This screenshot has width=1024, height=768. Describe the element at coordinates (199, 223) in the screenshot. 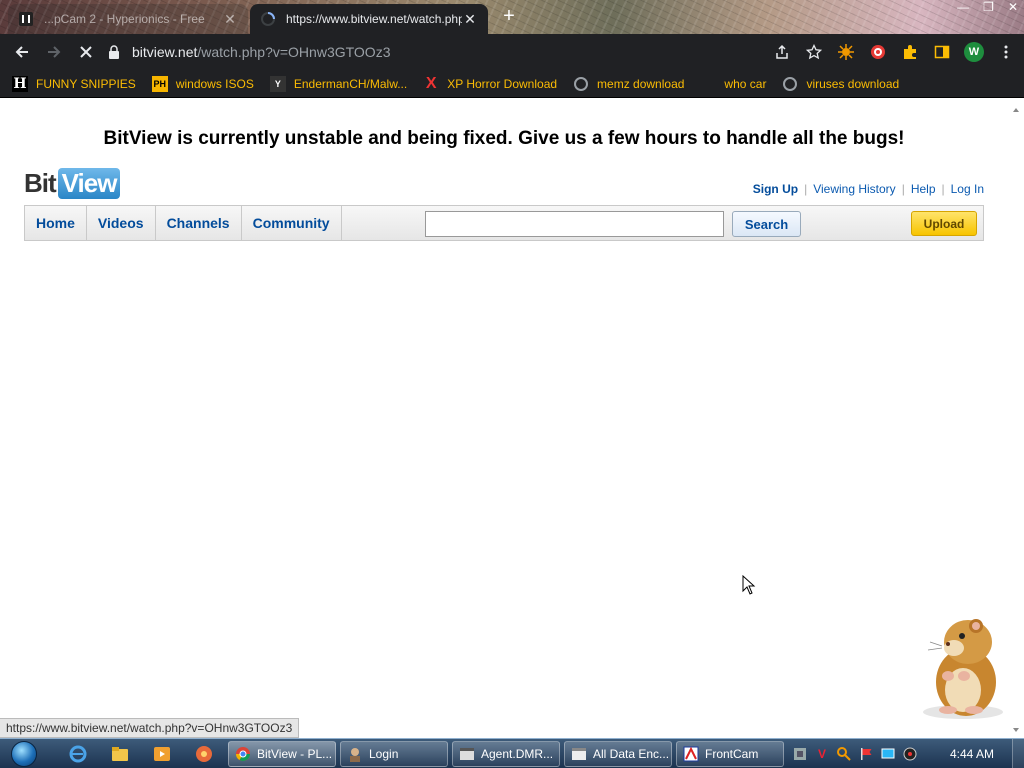

I see `nav-channels: Channels` at that location.